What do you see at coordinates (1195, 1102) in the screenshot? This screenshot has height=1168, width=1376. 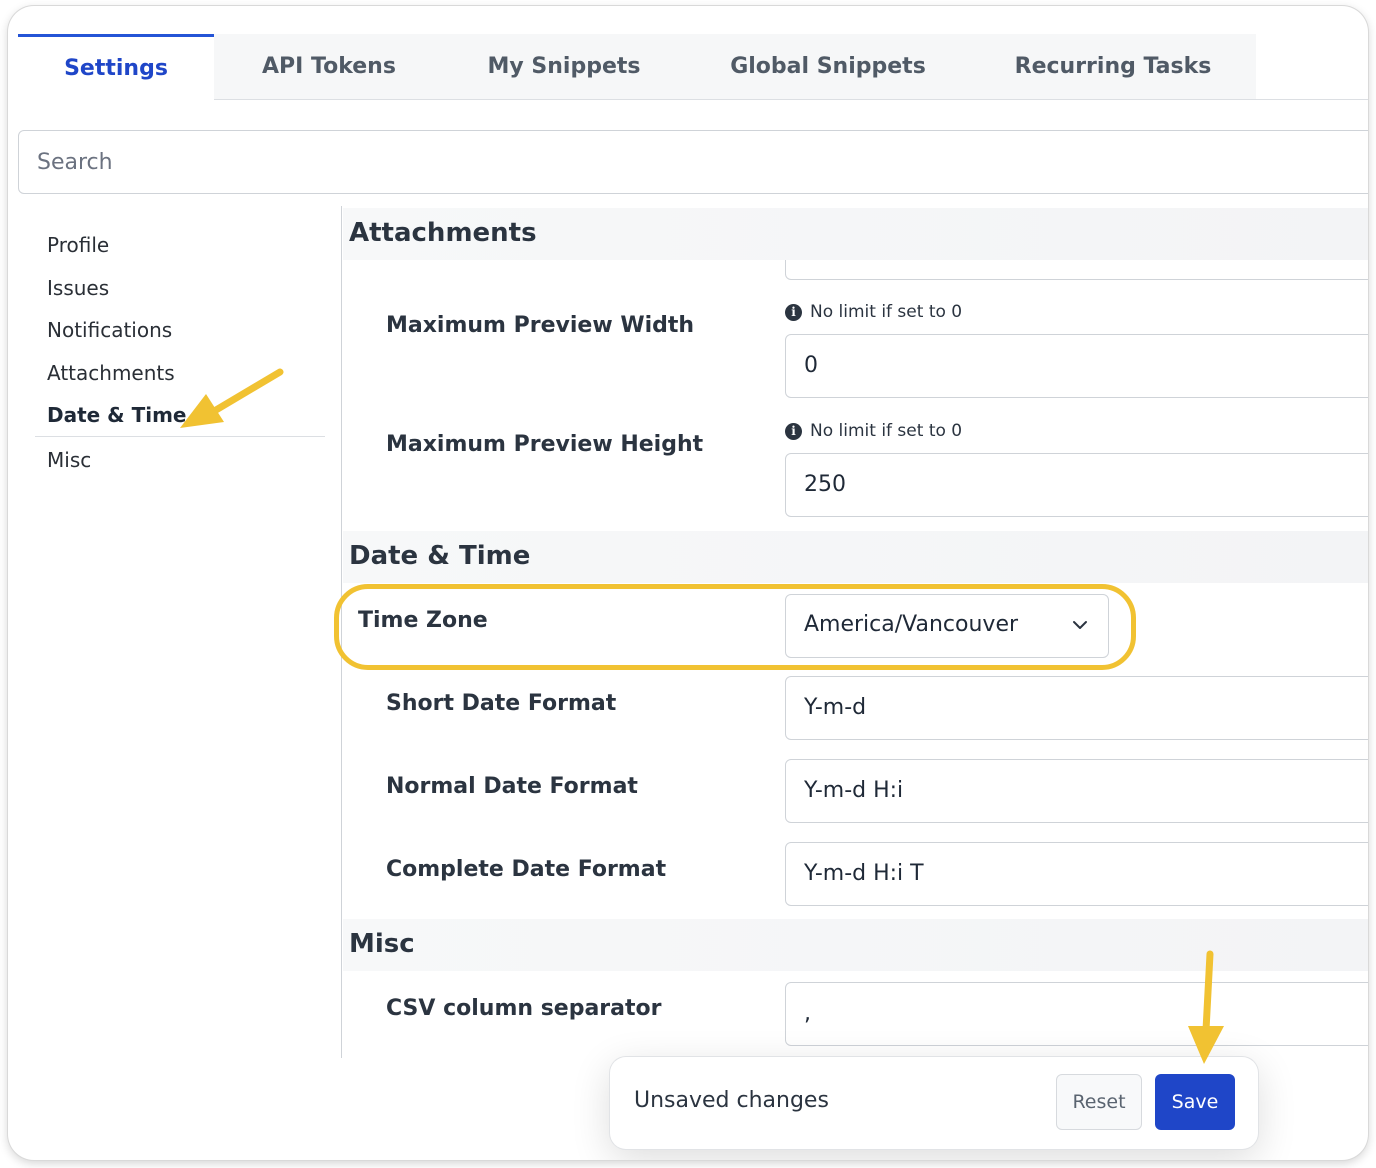 I see `save-button: Save` at bounding box center [1195, 1102].